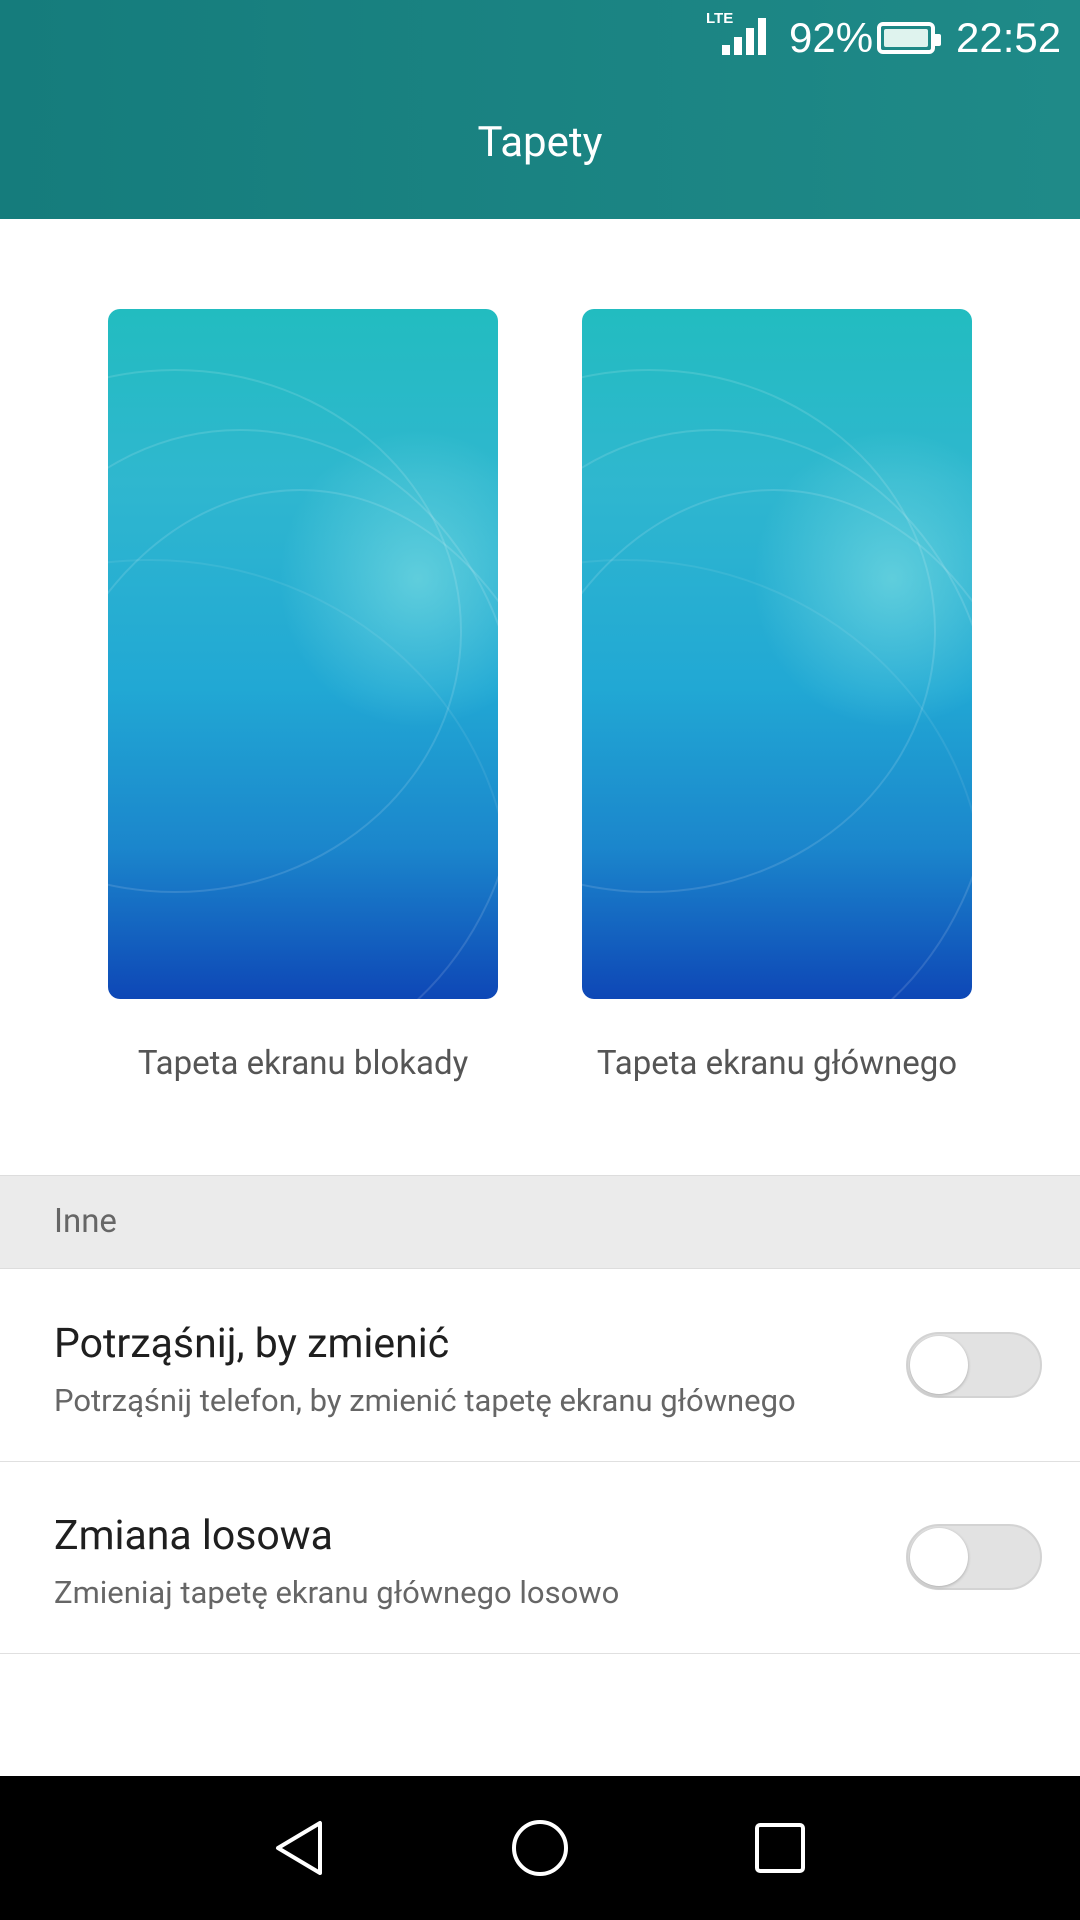  What do you see at coordinates (193, 1536) in the screenshot?
I see `setting-title: Zmiana losowa` at bounding box center [193, 1536].